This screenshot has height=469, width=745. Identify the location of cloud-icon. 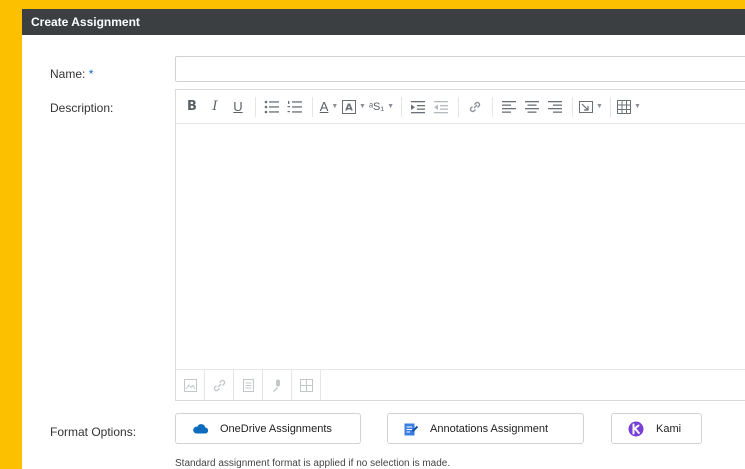
(200, 428).